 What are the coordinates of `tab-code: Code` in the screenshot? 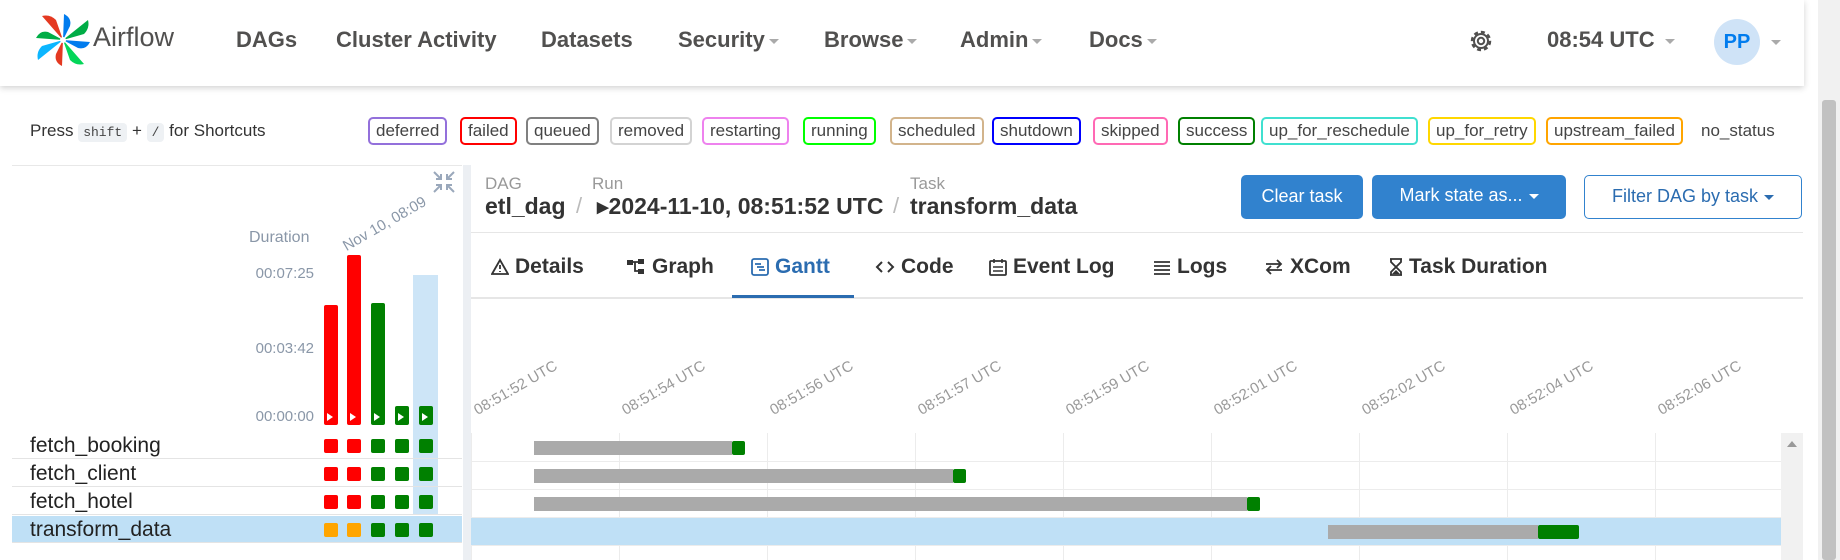 It's located at (914, 267).